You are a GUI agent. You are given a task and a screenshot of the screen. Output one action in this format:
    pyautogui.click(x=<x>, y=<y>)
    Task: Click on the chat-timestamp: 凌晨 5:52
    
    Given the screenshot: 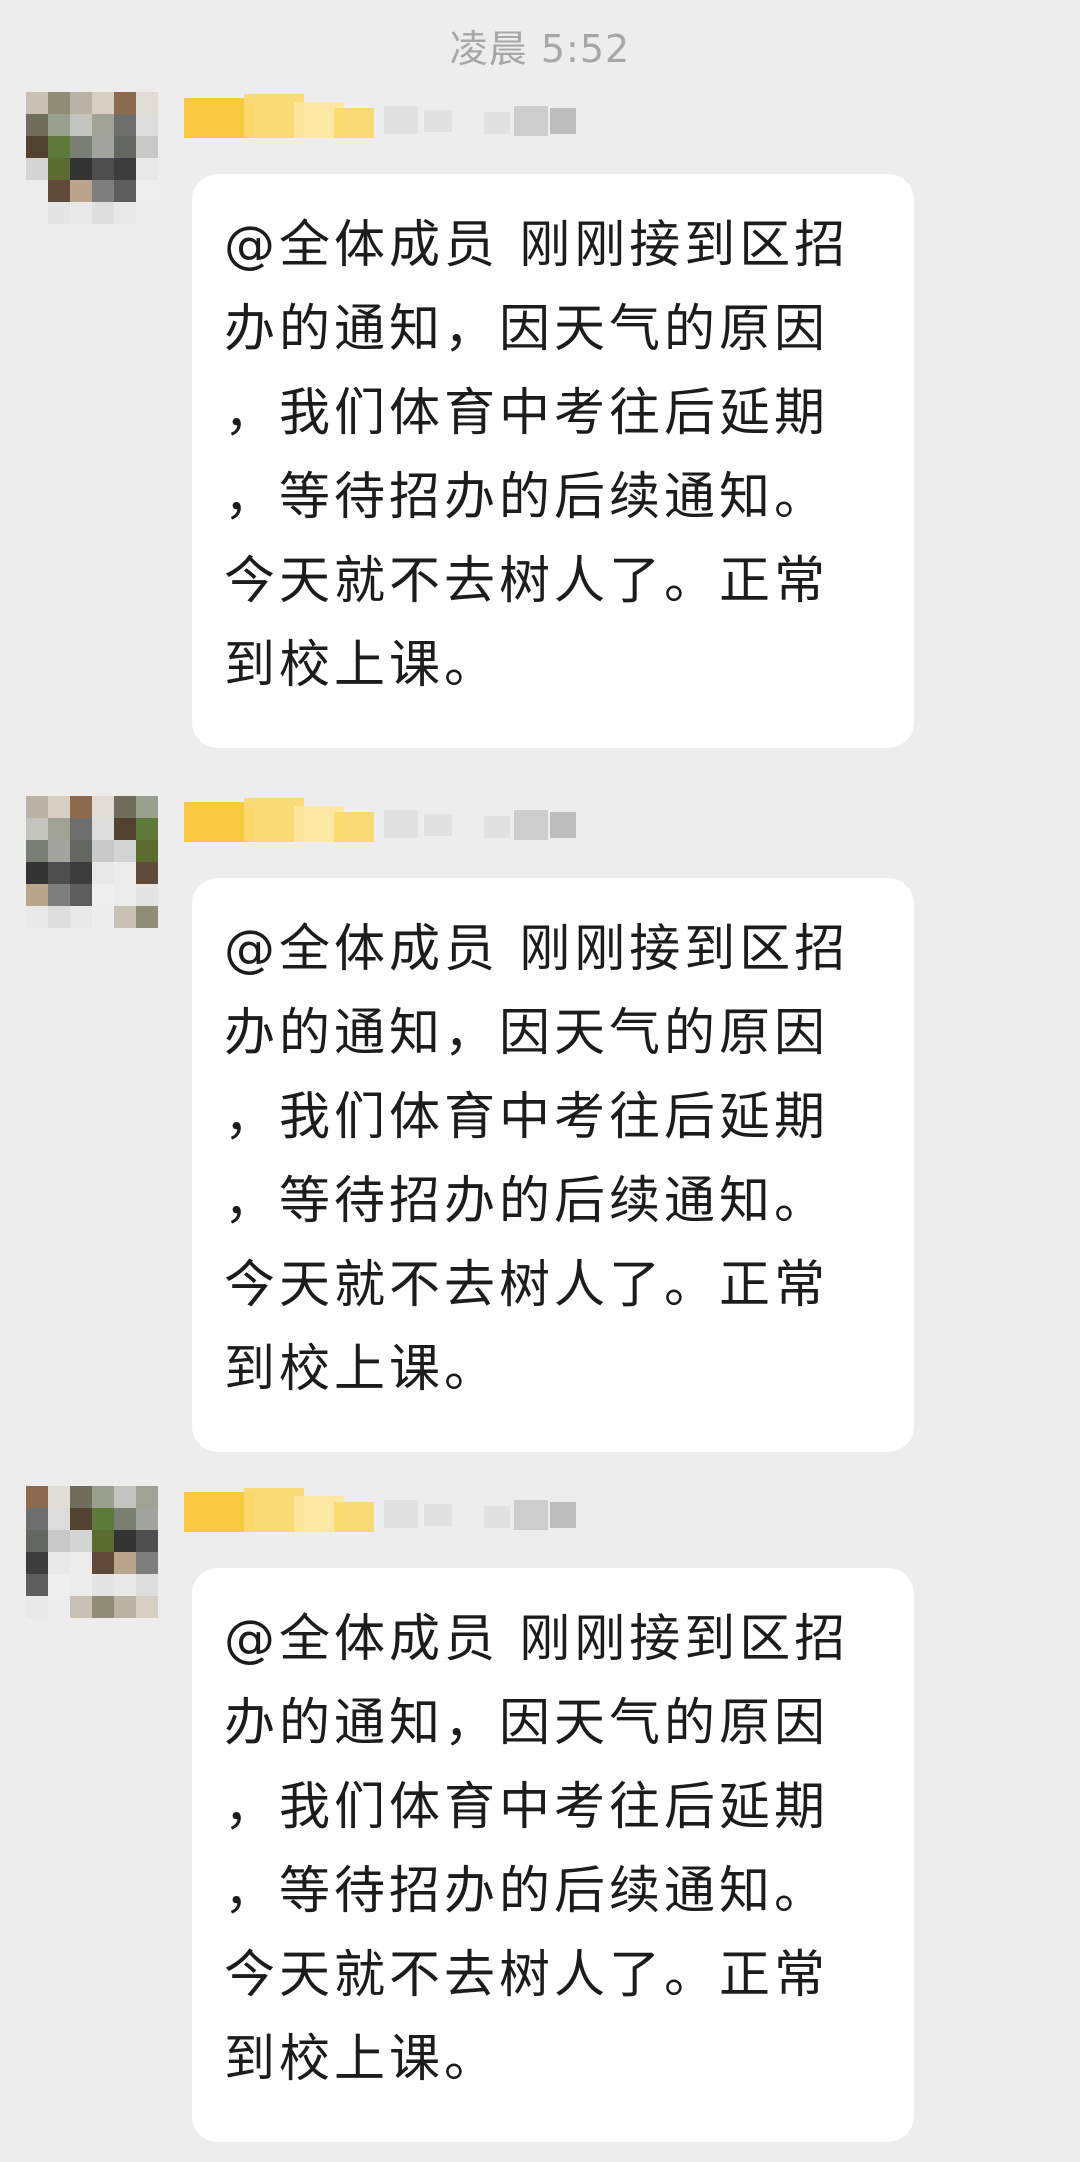 What is the action you would take?
    pyautogui.click(x=540, y=49)
    